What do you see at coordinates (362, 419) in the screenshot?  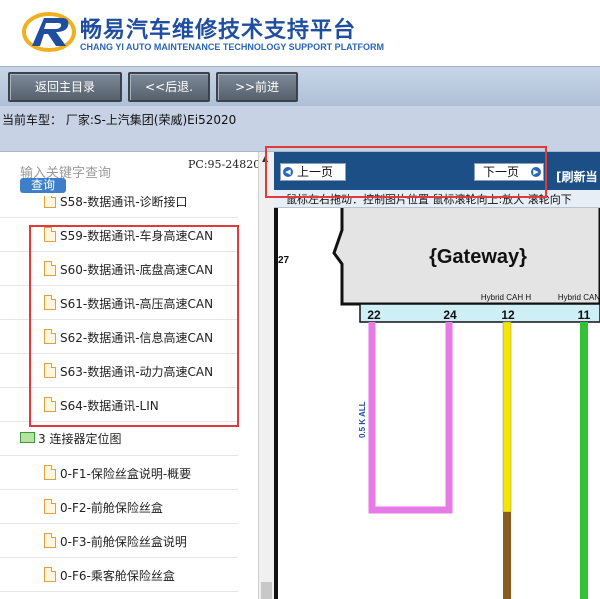 I see `wire-spec-text: 0.5 K ALL` at bounding box center [362, 419].